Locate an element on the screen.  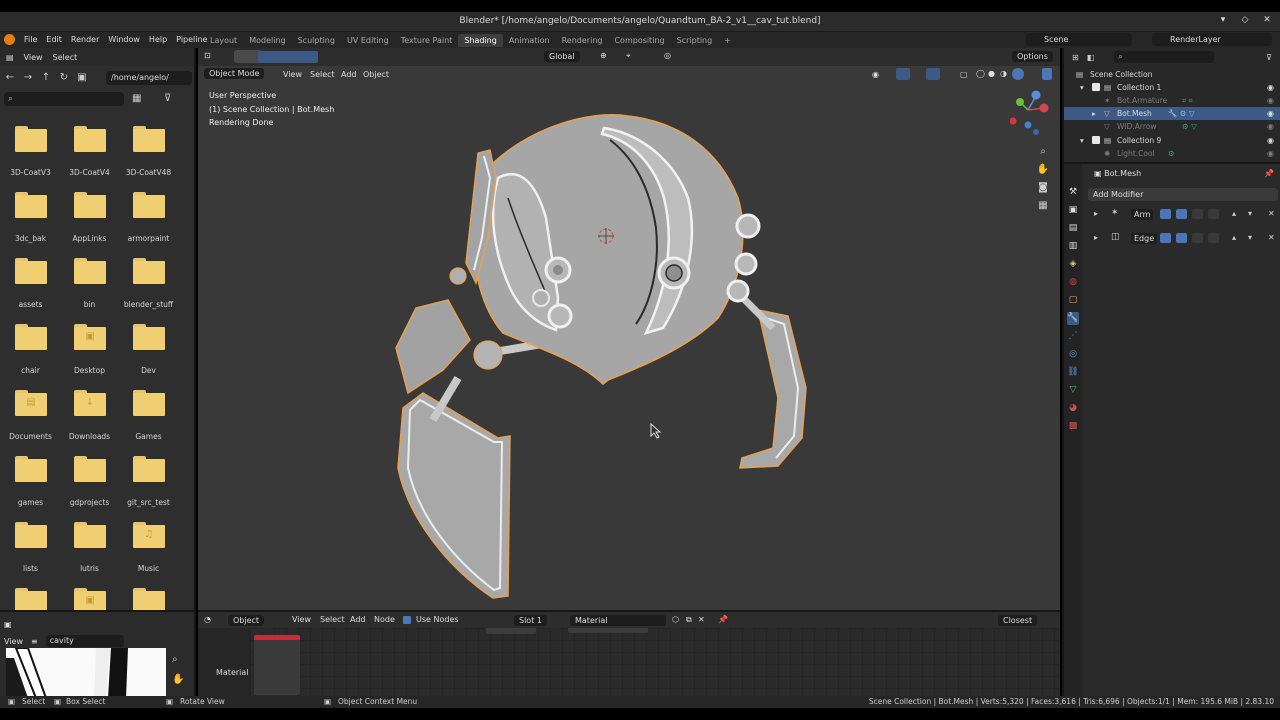
folder-item is located at coordinates (148, 599).